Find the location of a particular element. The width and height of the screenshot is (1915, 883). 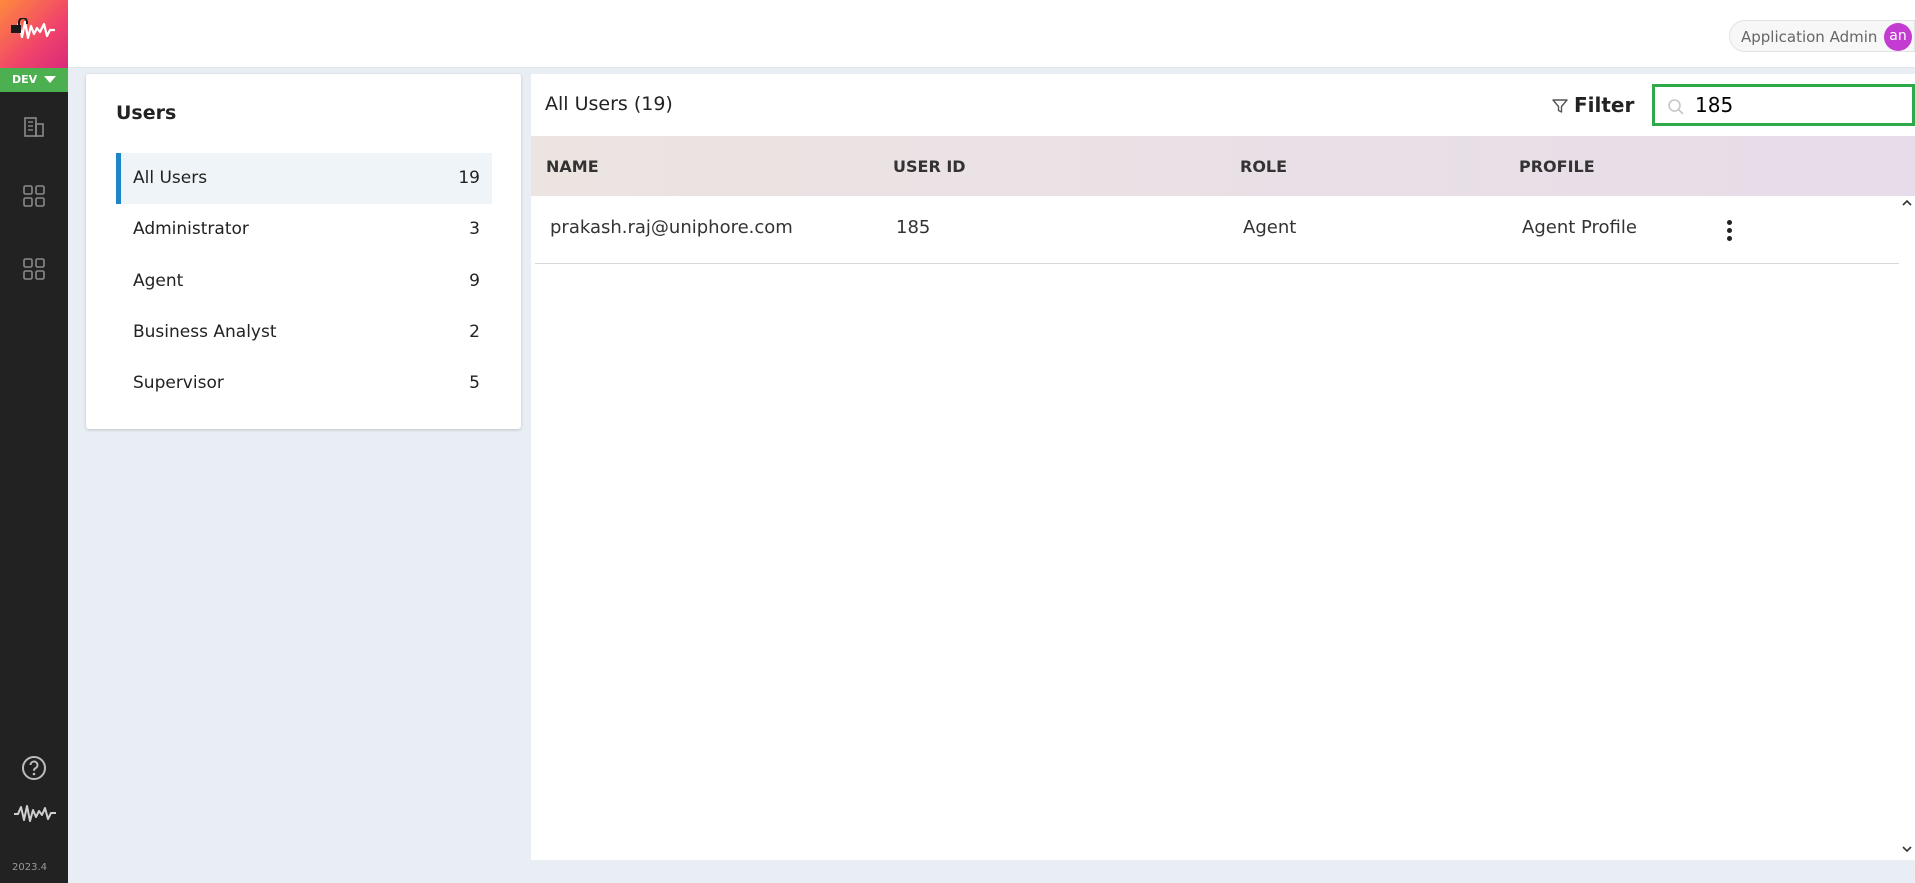

user-menu: Application Admin an is located at coordinates (1822, 36).